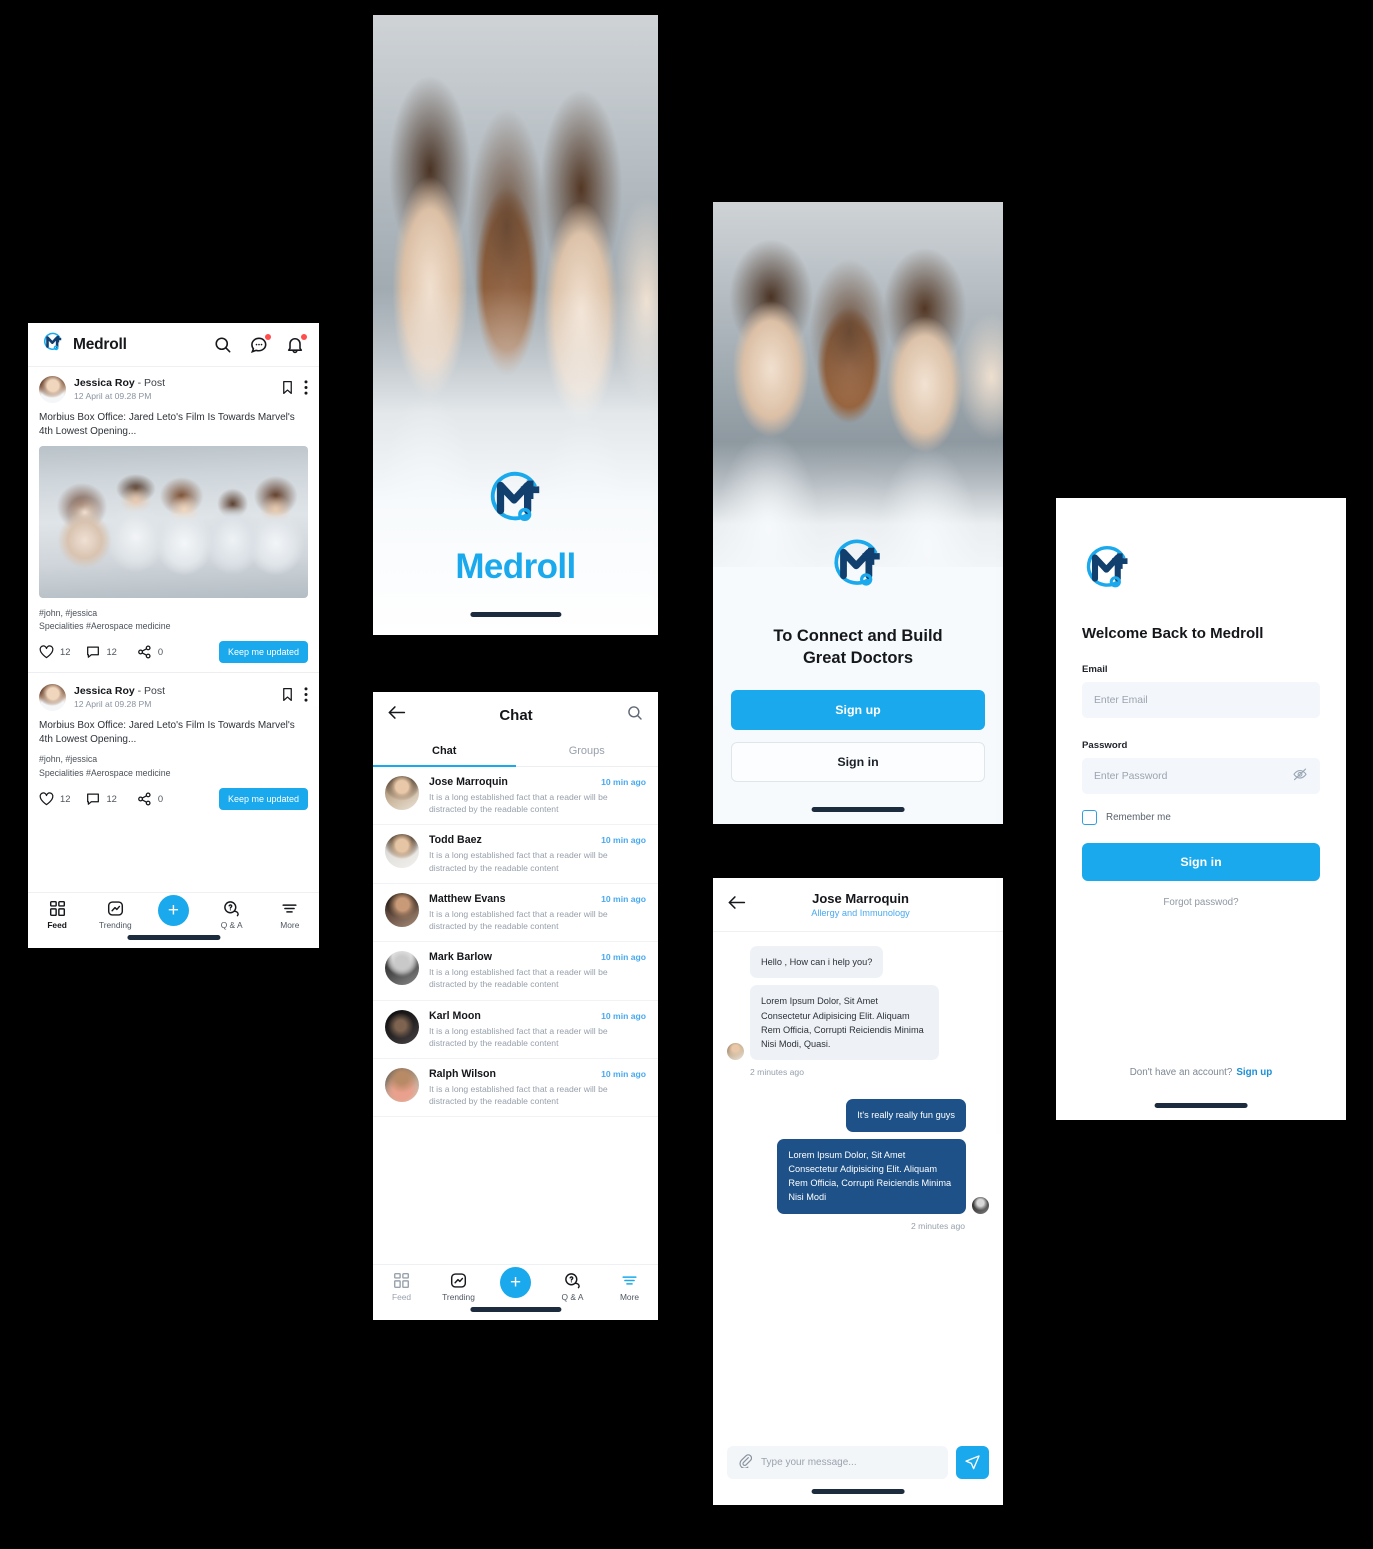  What do you see at coordinates (57, 925) in the screenshot?
I see `tab-label: Feed` at bounding box center [57, 925].